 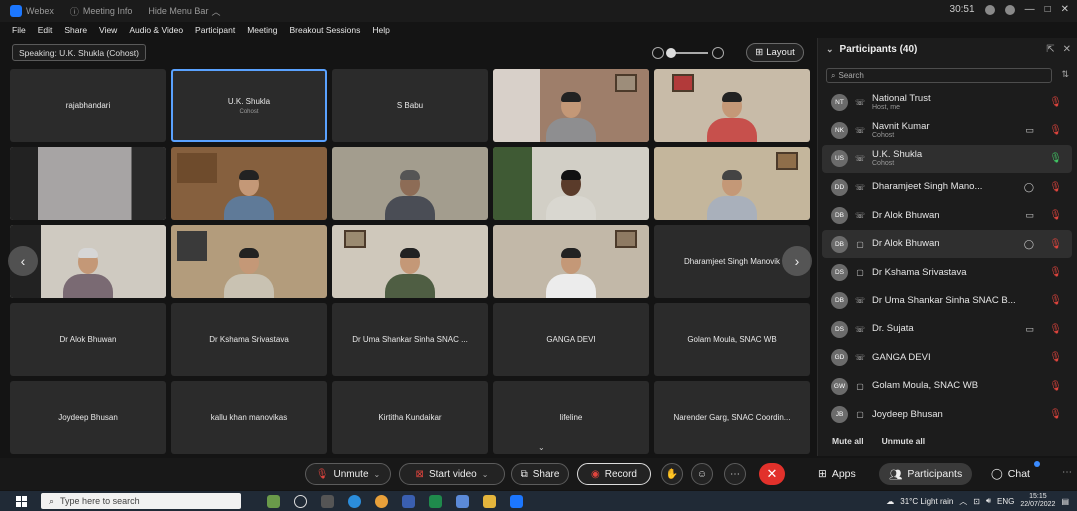 What do you see at coordinates (947, 414) in the screenshot?
I see `participant-row: JB ▢ Joydeep Bhusan 🎙︎` at bounding box center [947, 414].